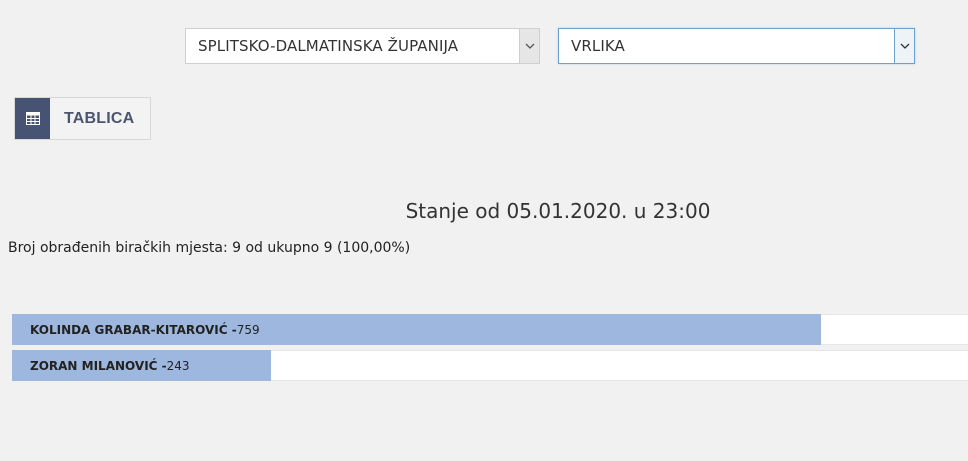 This screenshot has height=461, width=968. What do you see at coordinates (248, 329) in the screenshot?
I see `vote-count: 759` at bounding box center [248, 329].